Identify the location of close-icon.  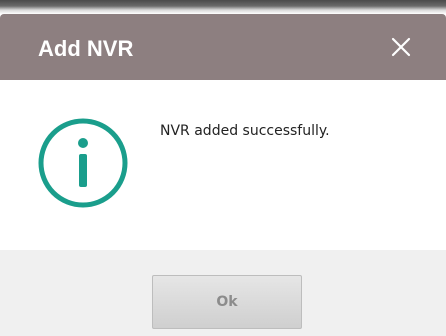
(401, 47).